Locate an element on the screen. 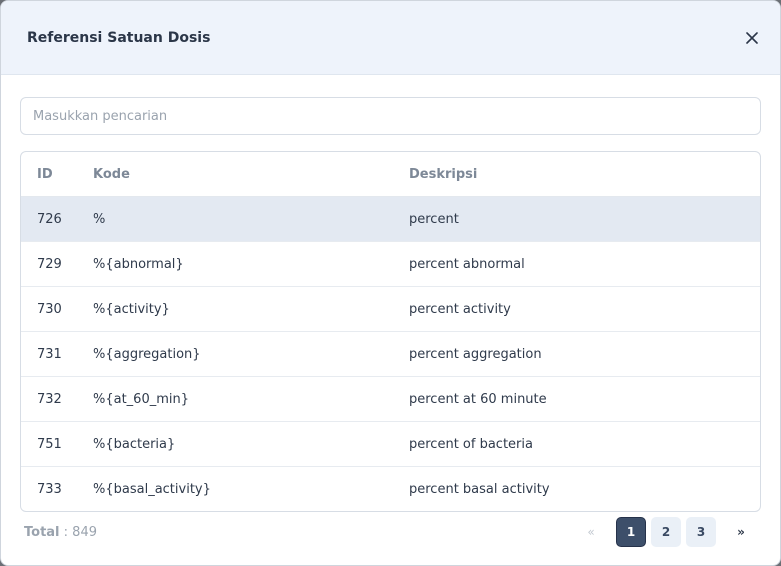 The width and height of the screenshot is (781, 566). cell-deskripsi: percent is located at coordinates (584, 219).